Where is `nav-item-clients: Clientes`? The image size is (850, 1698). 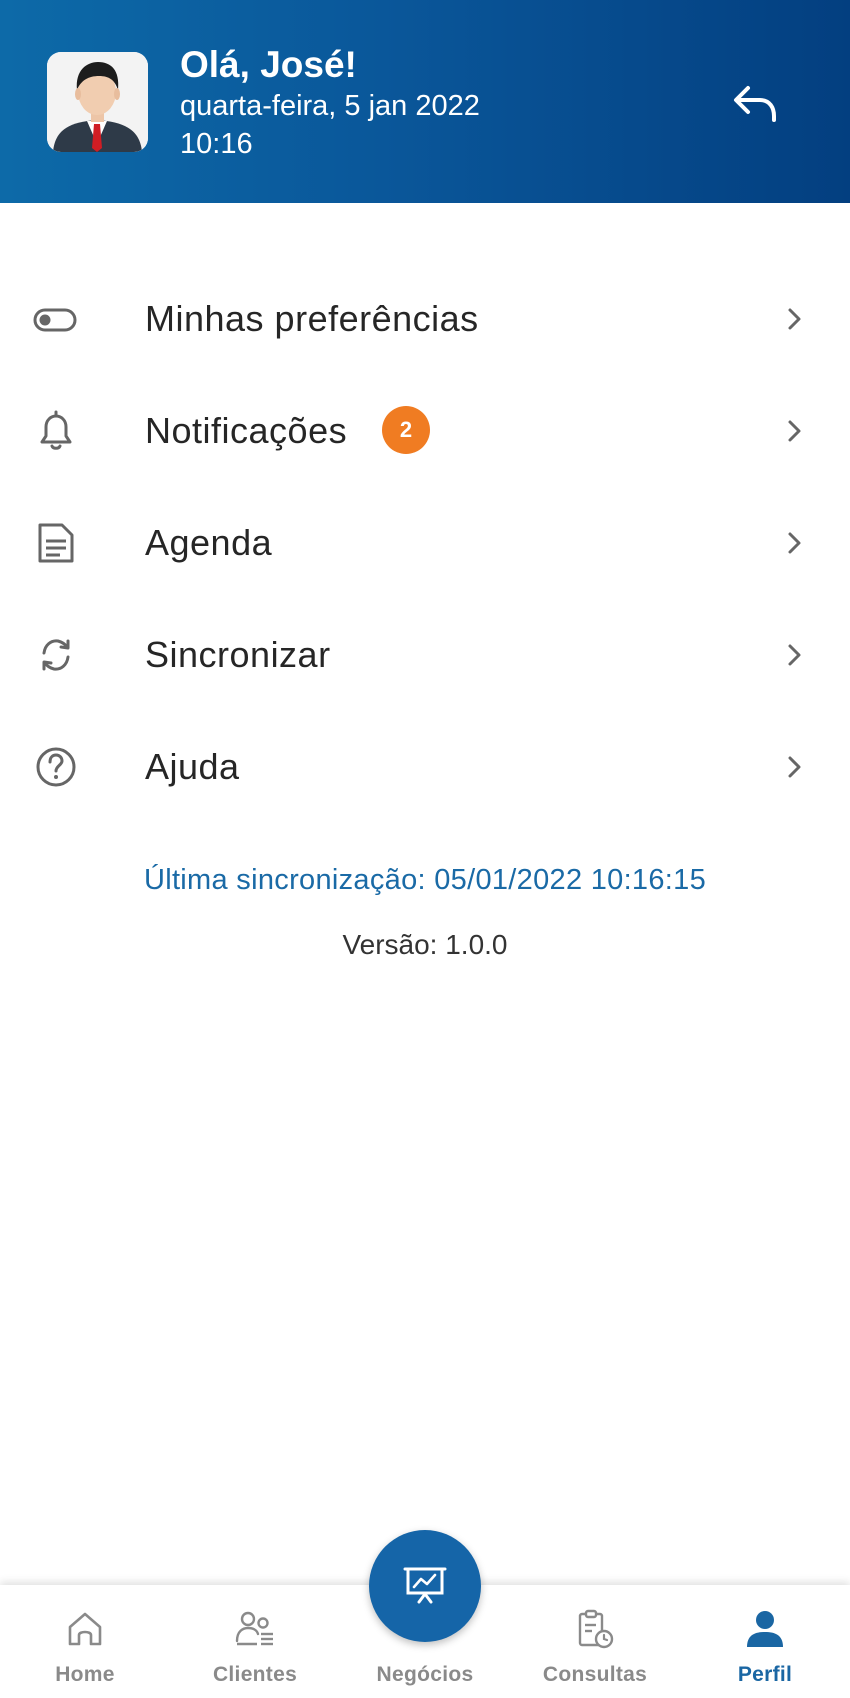
nav-item-clients: Clientes is located at coordinates (255, 1641).